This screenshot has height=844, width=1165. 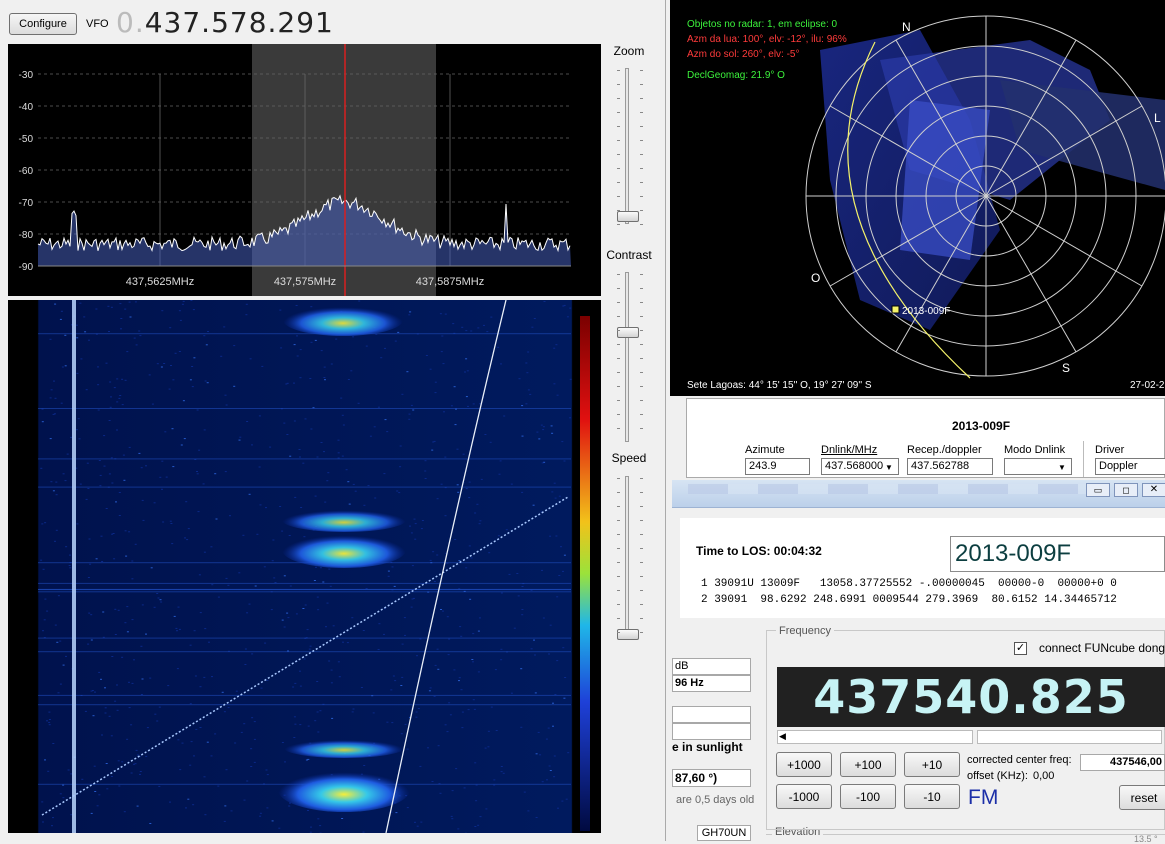 What do you see at coordinates (627, 146) in the screenshot?
I see `zoom-slider-track` at bounding box center [627, 146].